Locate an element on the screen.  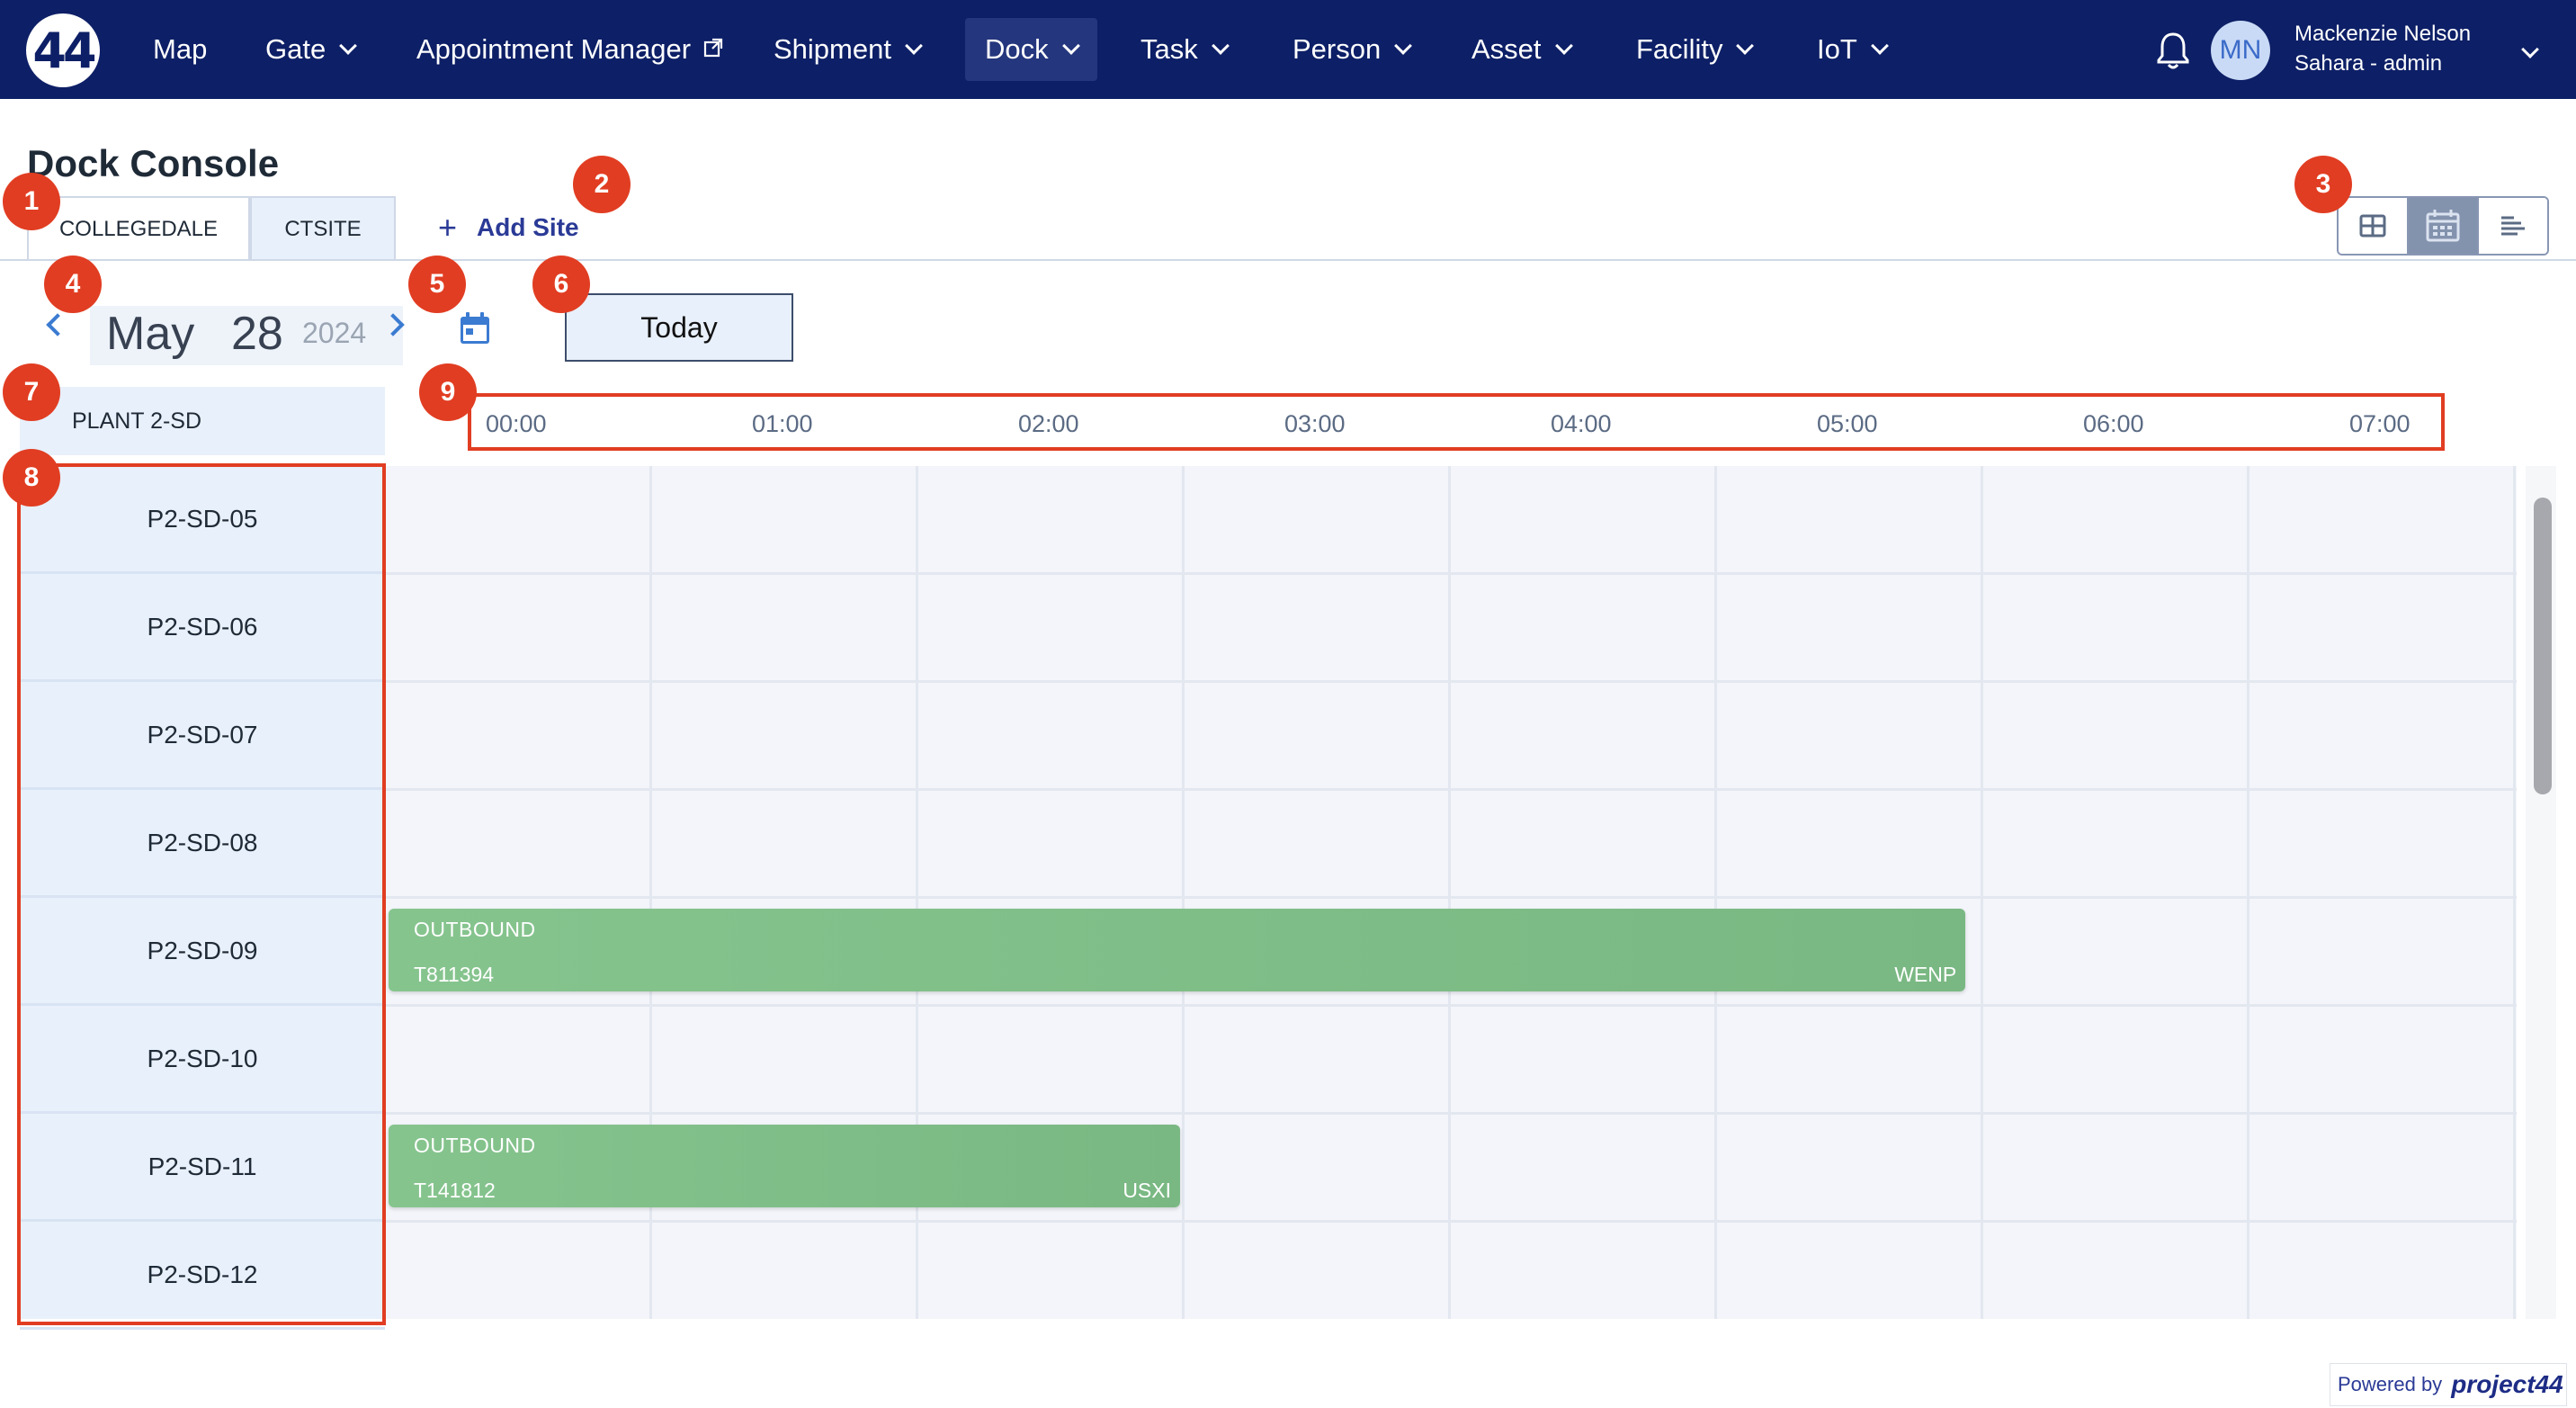
date-month: May is located at coordinates (150, 334).